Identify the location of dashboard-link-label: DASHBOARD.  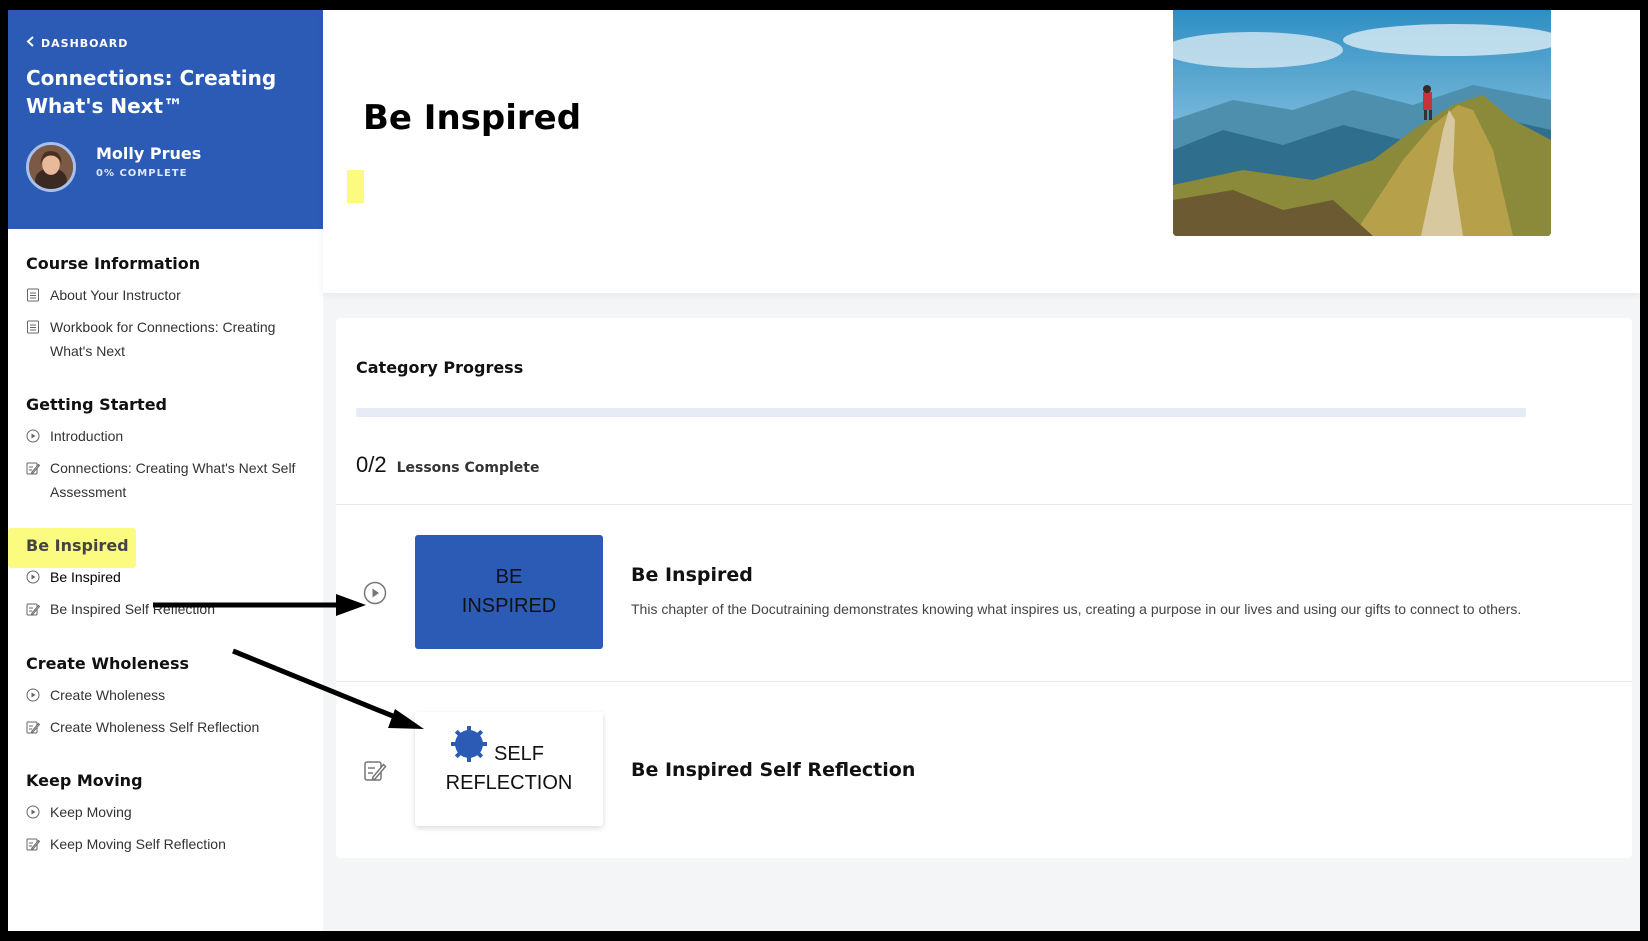
(85, 43).